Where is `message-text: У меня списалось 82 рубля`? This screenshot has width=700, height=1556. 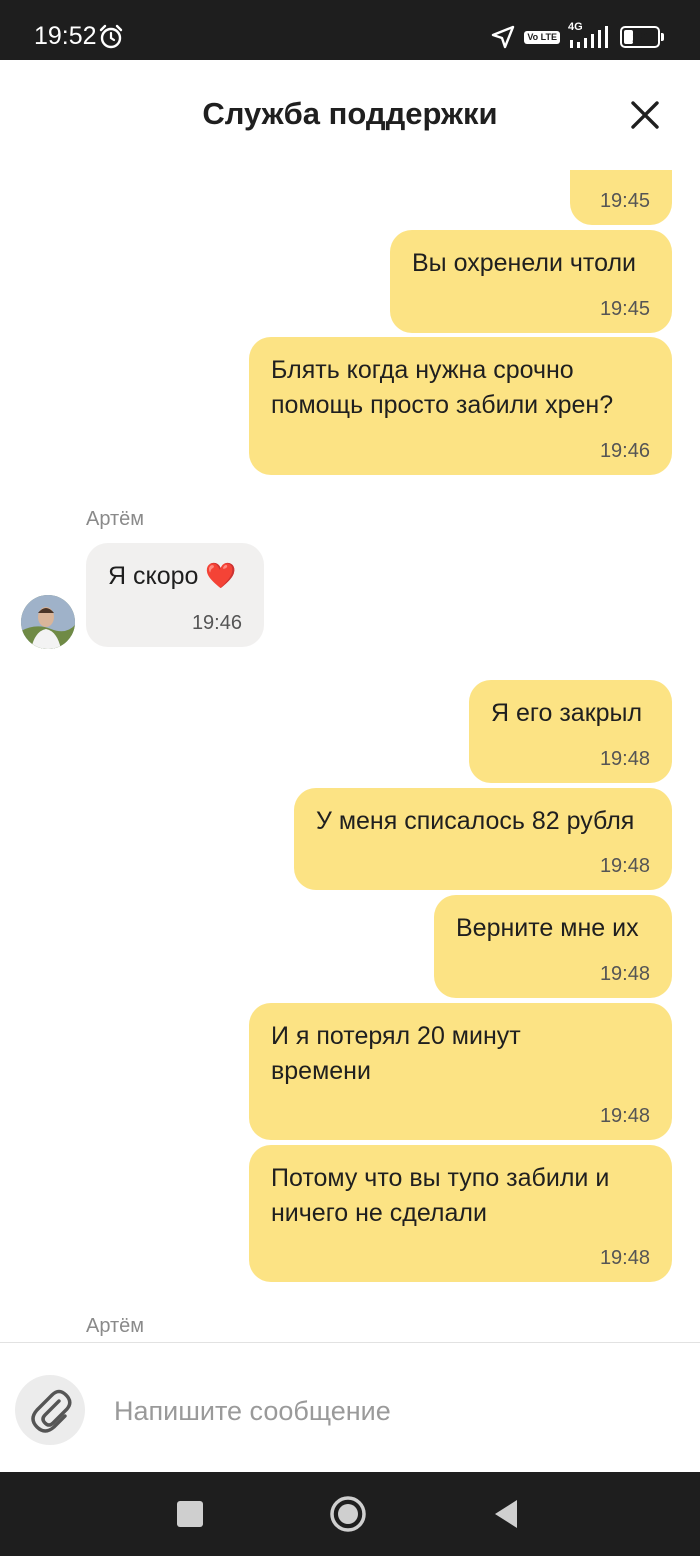 message-text: У меня списалось 82 рубля is located at coordinates (475, 821).